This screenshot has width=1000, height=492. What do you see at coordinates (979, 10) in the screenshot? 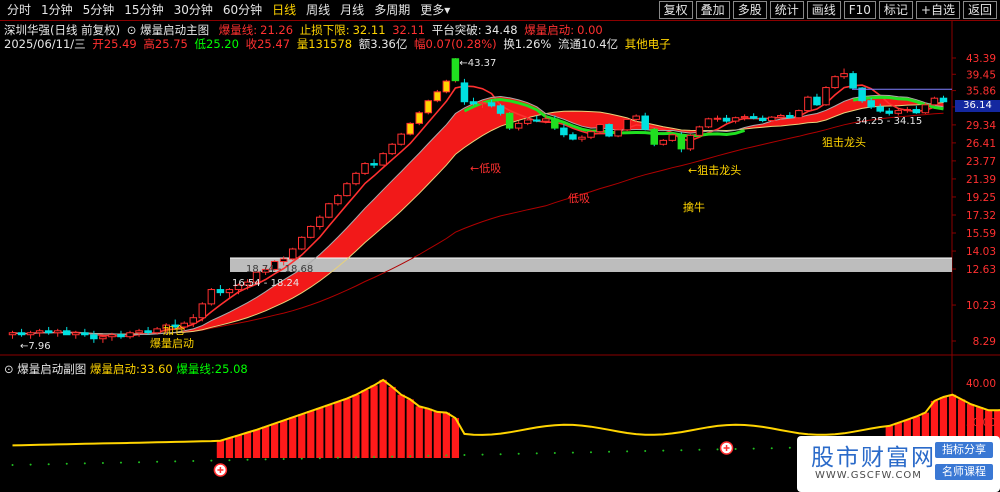
I see `toolbar-button: 返回` at bounding box center [979, 10].